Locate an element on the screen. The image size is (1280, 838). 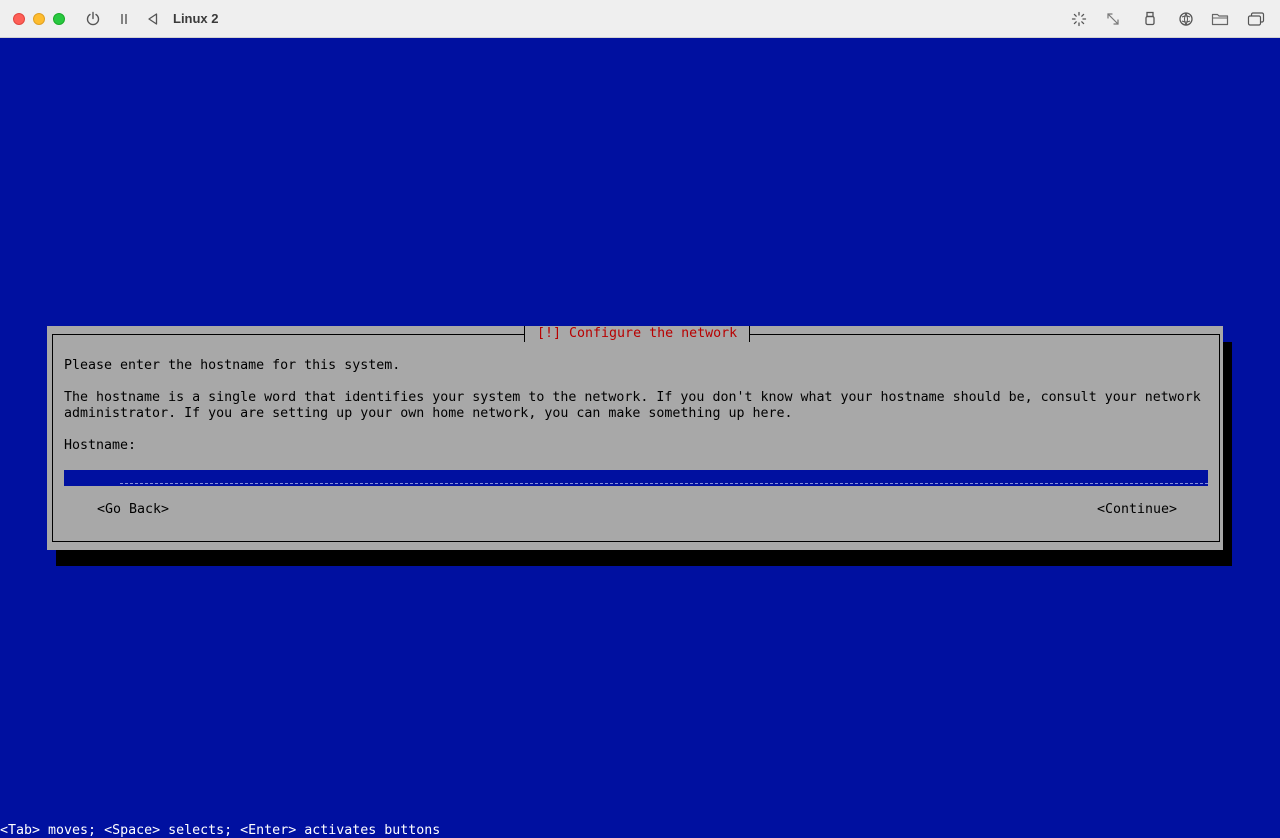
go-back-button: <Go Back> is located at coordinates (133, 510).